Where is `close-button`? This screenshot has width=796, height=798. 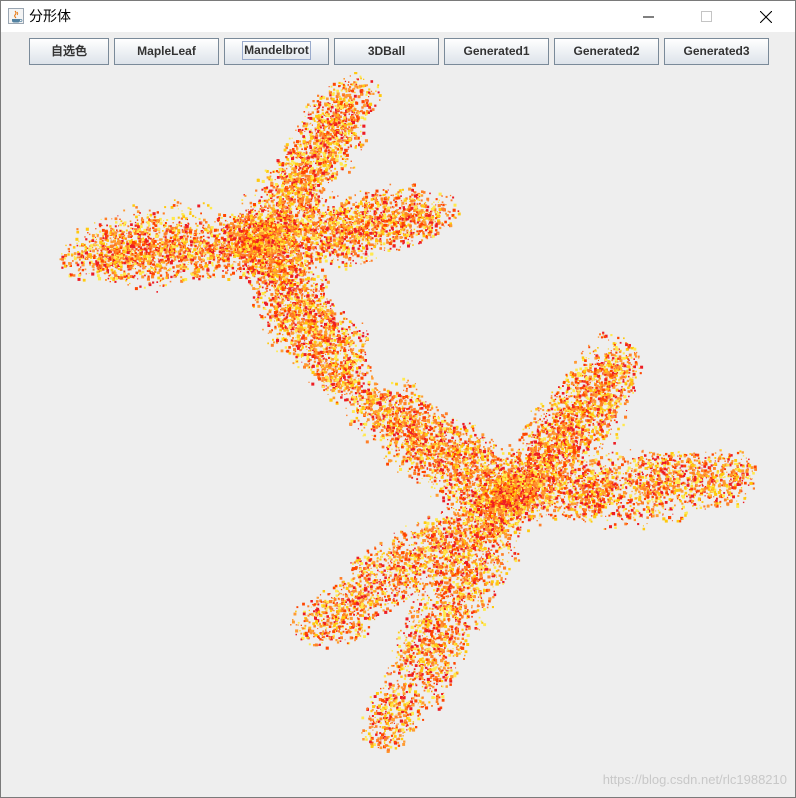
close-button is located at coordinates (766, 16).